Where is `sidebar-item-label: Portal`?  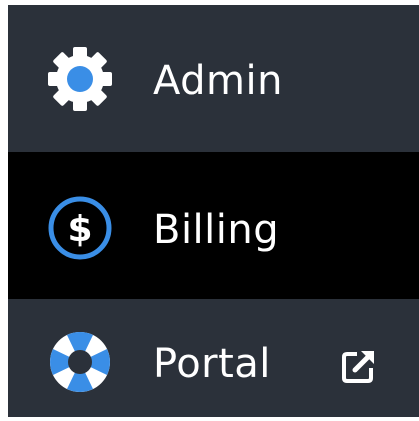 sidebar-item-label: Portal is located at coordinates (212, 364).